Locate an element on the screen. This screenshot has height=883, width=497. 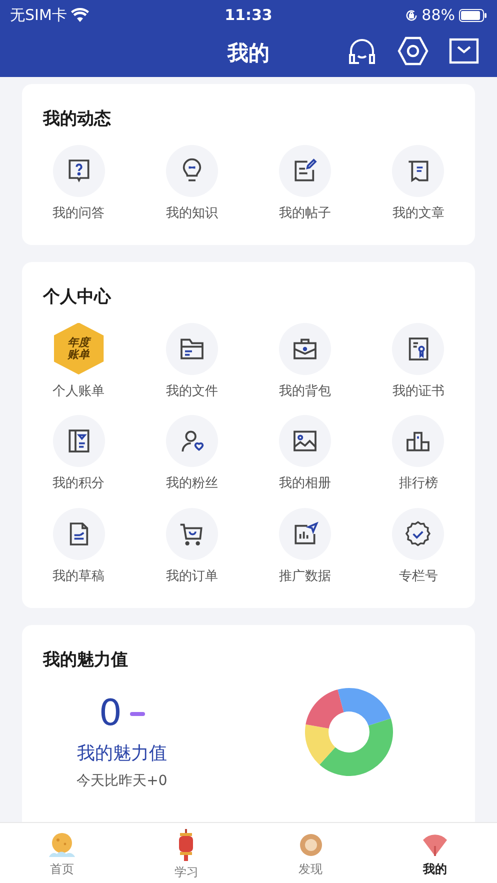
section-title: 我的动态 is located at coordinates (77, 119).